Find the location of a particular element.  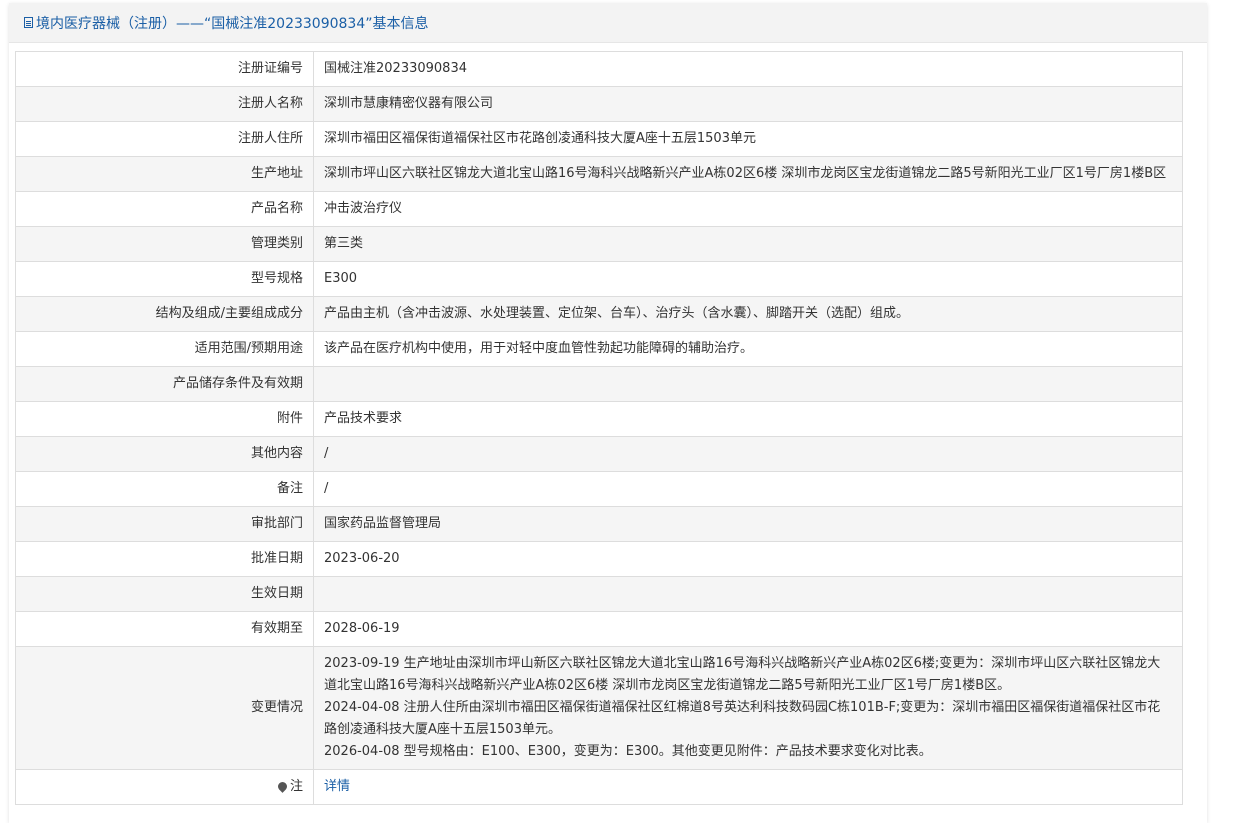

row-value: 冲击波治疗仪 is located at coordinates (748, 209).